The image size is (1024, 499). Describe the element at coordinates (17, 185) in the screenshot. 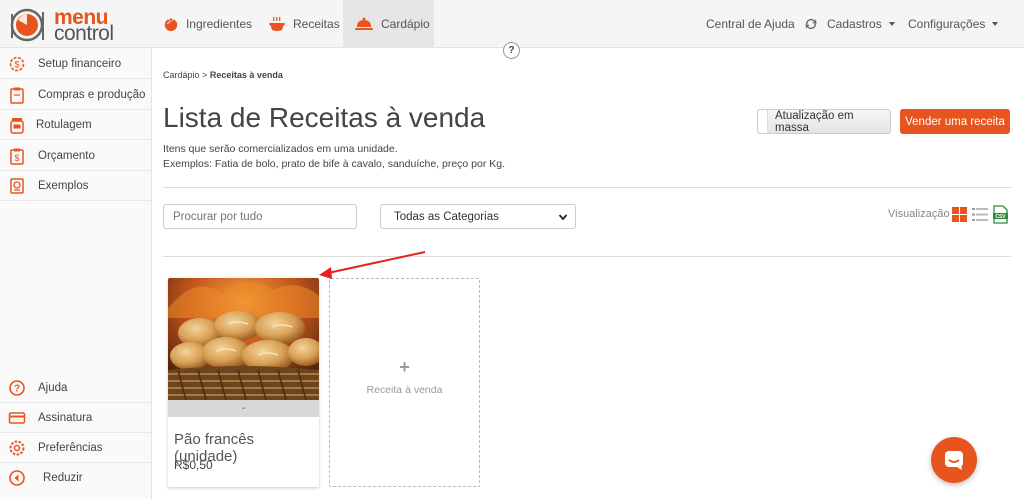

I see `examples-icon` at that location.